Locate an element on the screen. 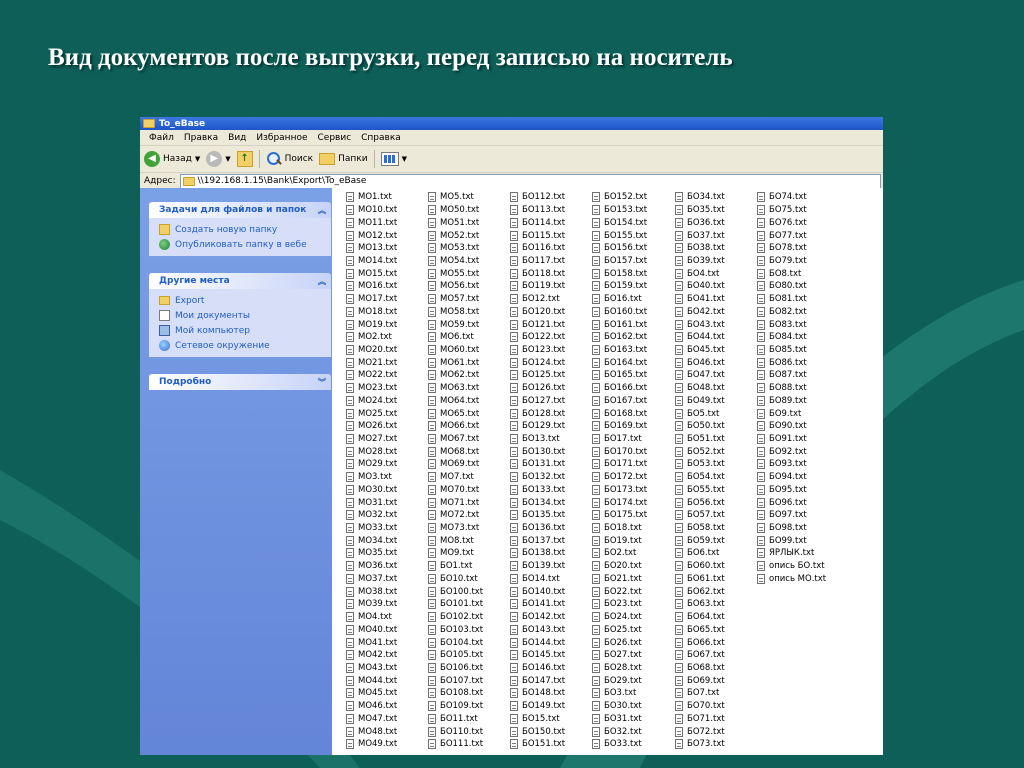  details-header: Подробно ︾ is located at coordinates (240, 382).